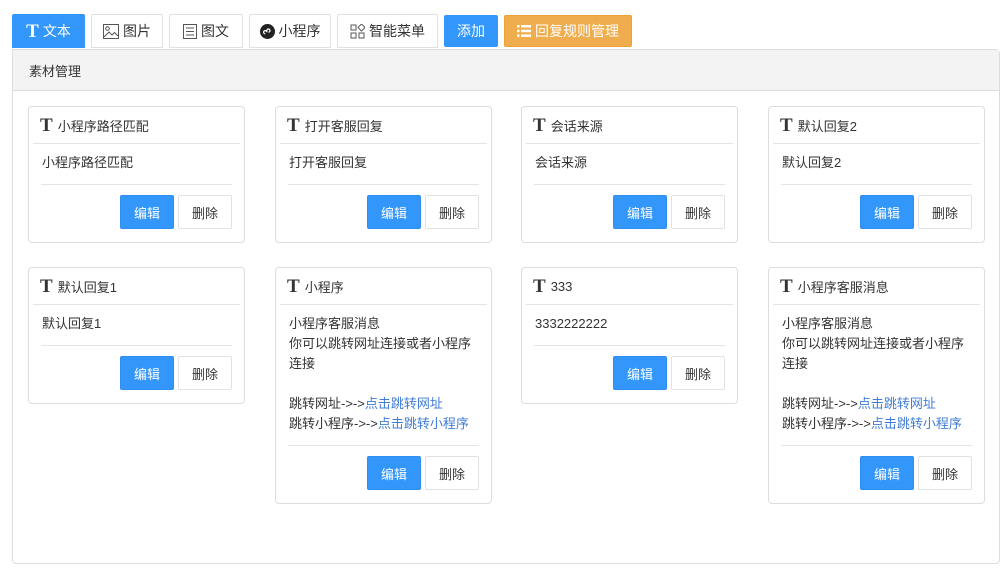 The image size is (1005, 571). What do you see at coordinates (357, 31) in the screenshot?
I see `grid-menu-icon` at bounding box center [357, 31].